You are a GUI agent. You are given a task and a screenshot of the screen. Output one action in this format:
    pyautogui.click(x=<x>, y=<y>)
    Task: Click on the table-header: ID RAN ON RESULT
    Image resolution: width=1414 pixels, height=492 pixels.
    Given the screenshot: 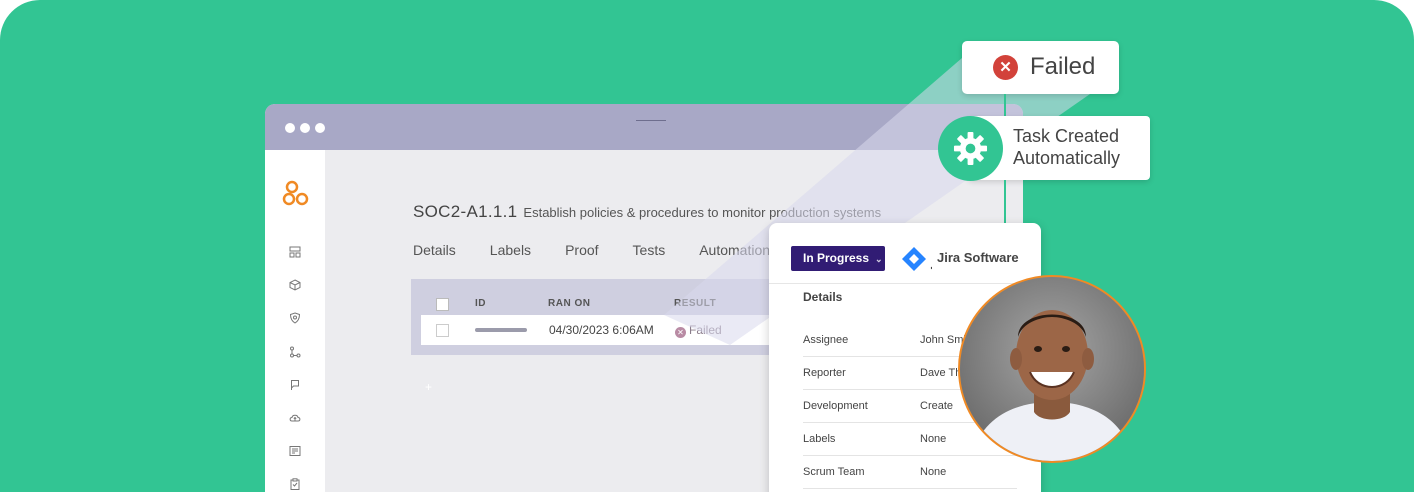 What is the action you would take?
    pyautogui.click(x=606, y=304)
    